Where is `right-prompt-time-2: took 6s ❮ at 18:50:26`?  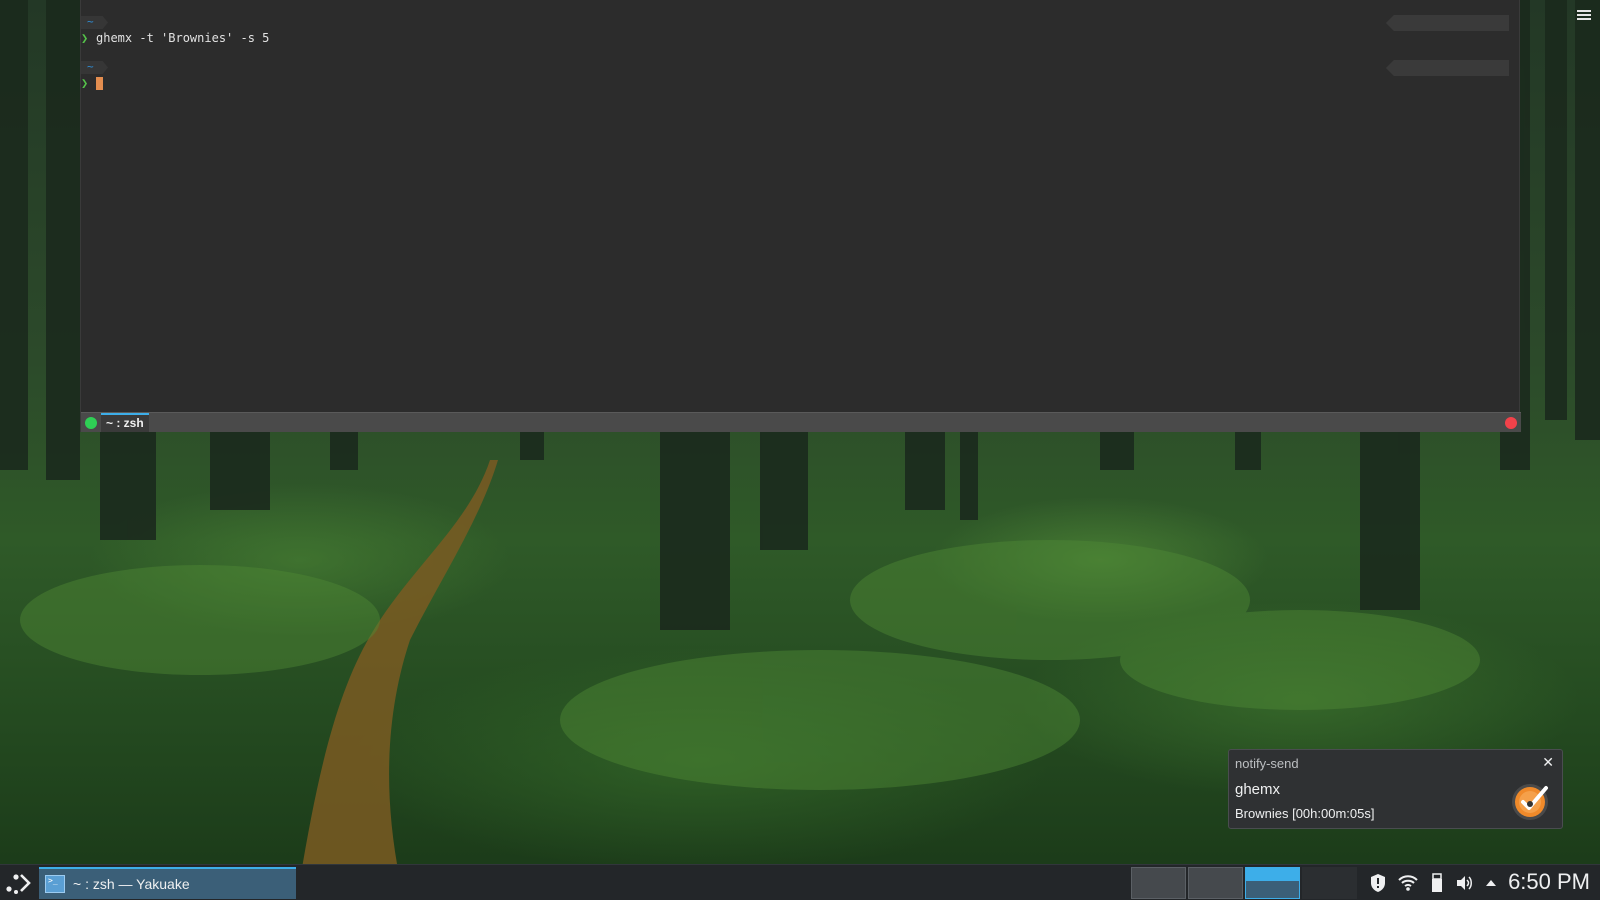 right-prompt-time-2: took 6s ❮ at 18:50:26 is located at coordinates (1447, 68).